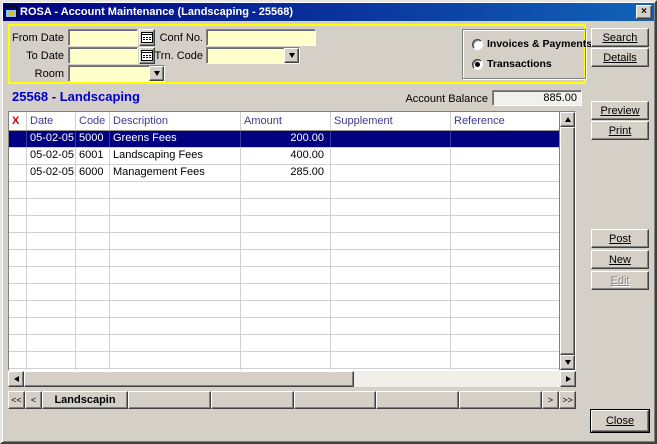  I want to click on trn-code-label: Trn. Code, so click(178, 56).